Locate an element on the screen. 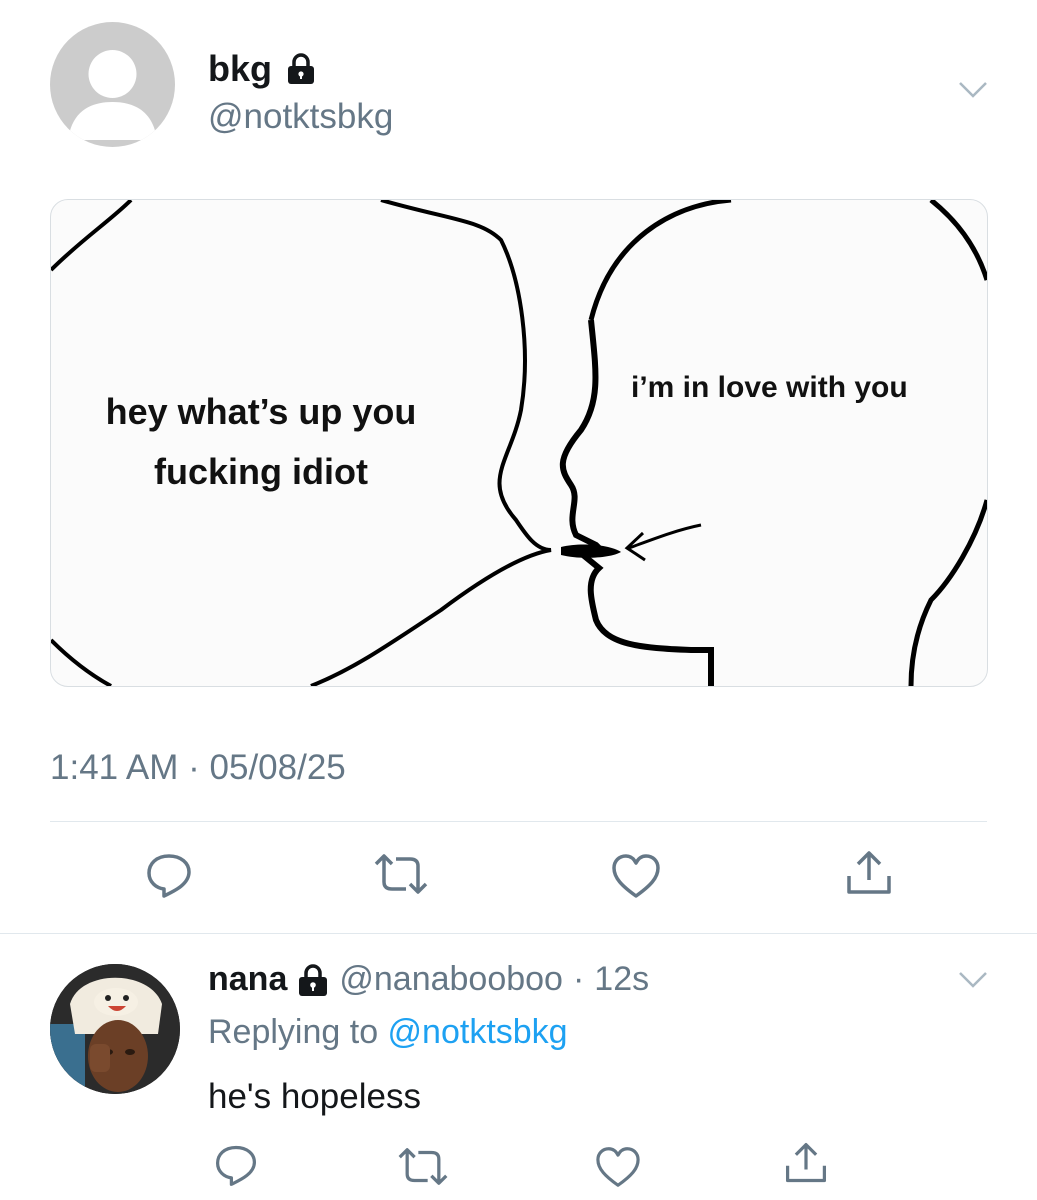  reply-header: nana @nanabooboo · 12s is located at coordinates (428, 979).